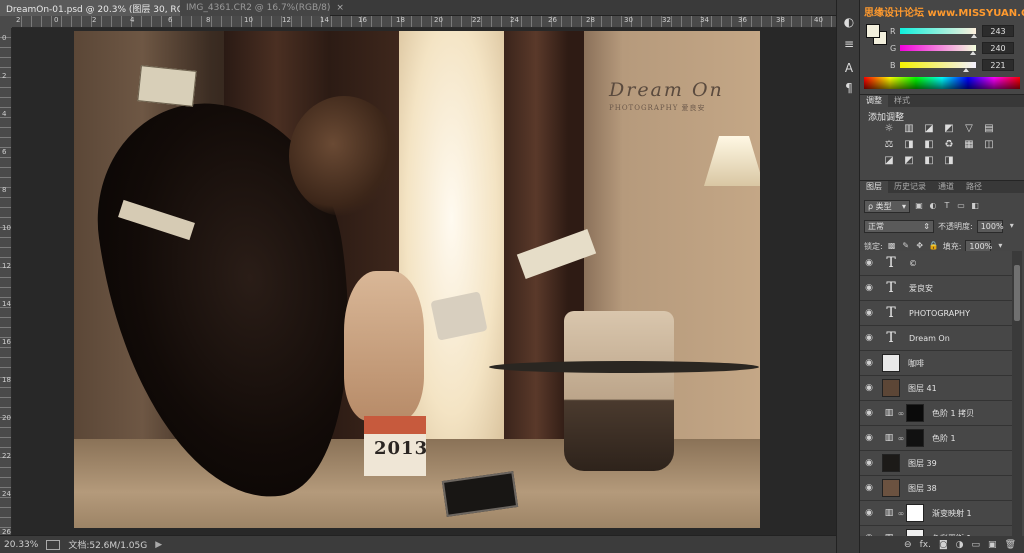  I want to click on adjustment-preset-icon: ⚖, so click(889, 145).